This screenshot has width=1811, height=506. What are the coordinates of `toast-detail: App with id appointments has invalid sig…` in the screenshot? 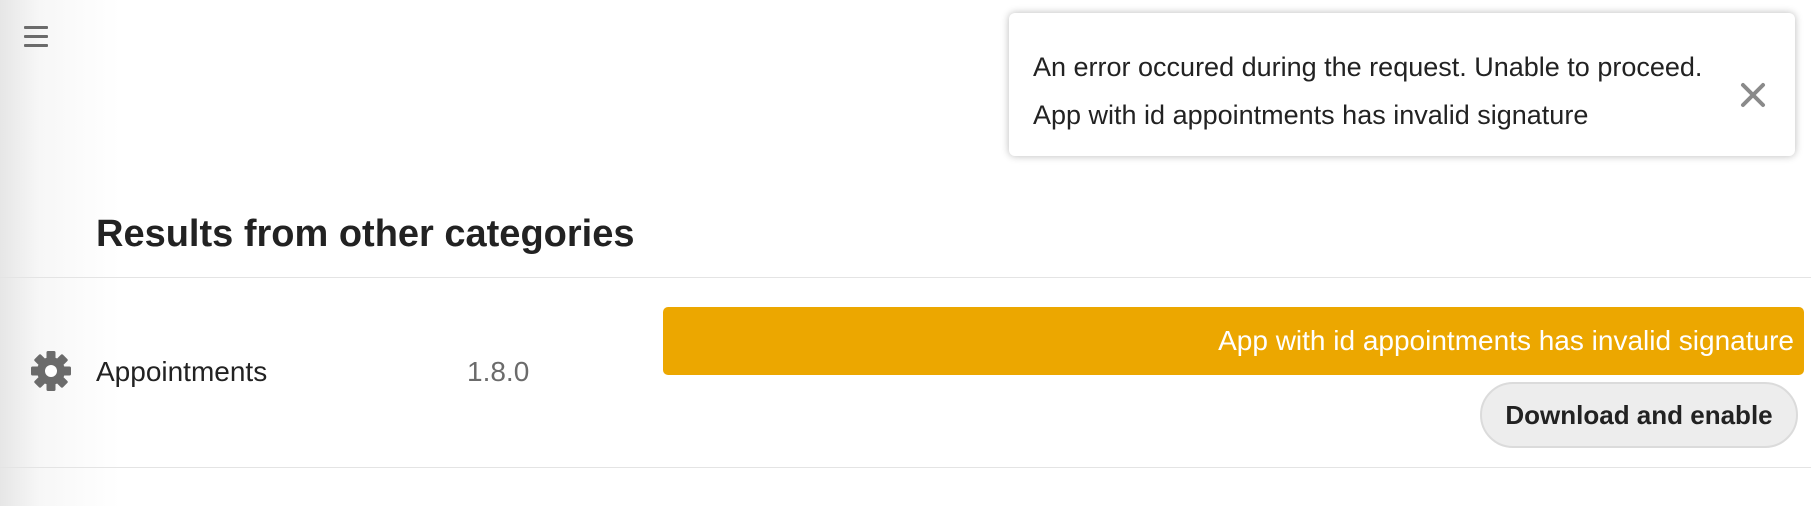 It's located at (1311, 115).